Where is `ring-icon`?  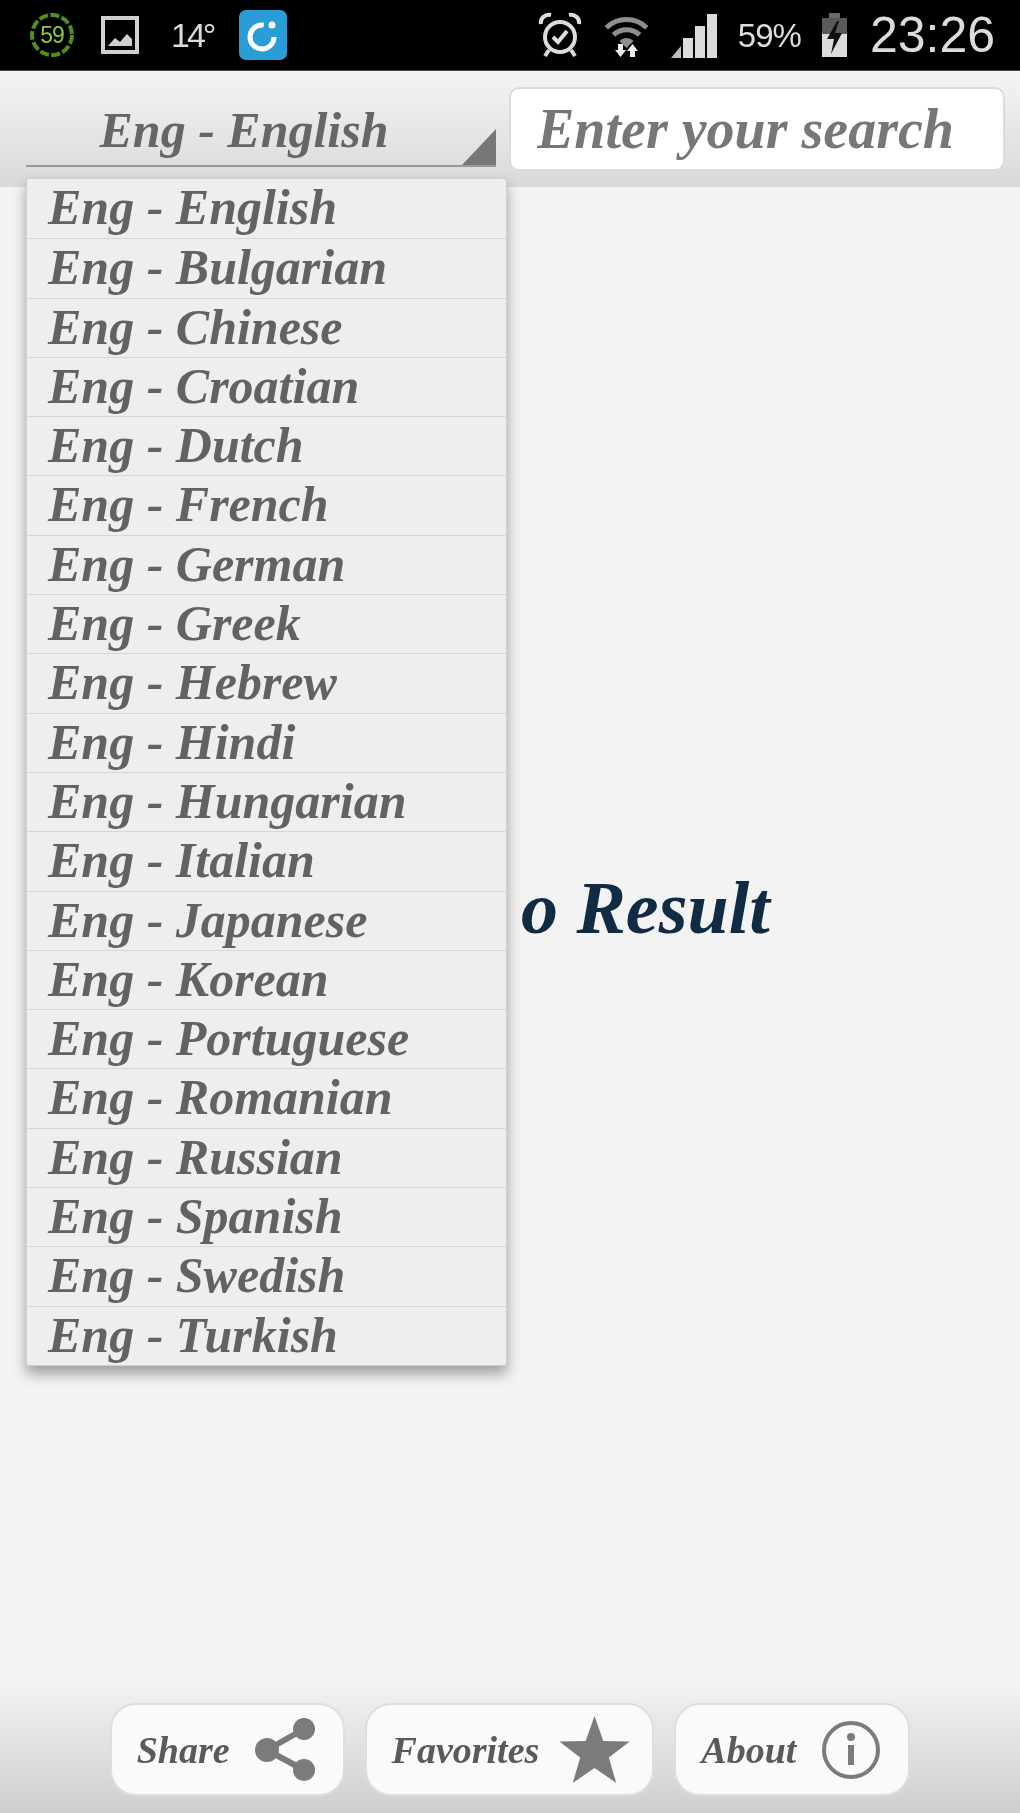
ring-icon is located at coordinates (52, 35).